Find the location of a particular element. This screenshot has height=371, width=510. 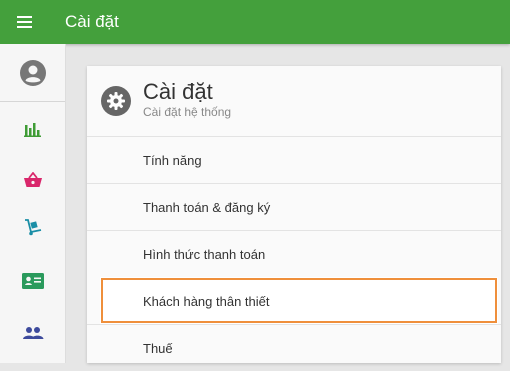

settings-item-loyal-customers: Khách hàng thân thiết is located at coordinates (299, 300).